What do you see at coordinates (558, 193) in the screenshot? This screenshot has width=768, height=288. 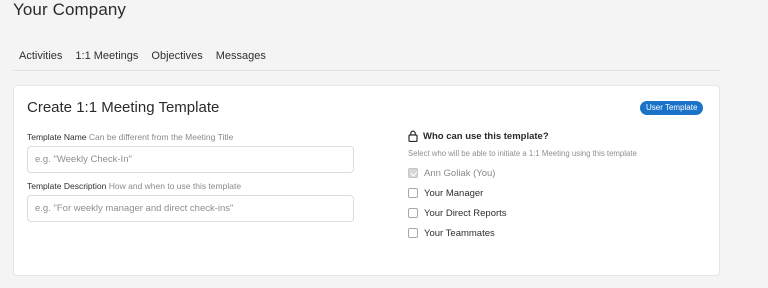 I see `option-manager: Your Manager` at bounding box center [558, 193].